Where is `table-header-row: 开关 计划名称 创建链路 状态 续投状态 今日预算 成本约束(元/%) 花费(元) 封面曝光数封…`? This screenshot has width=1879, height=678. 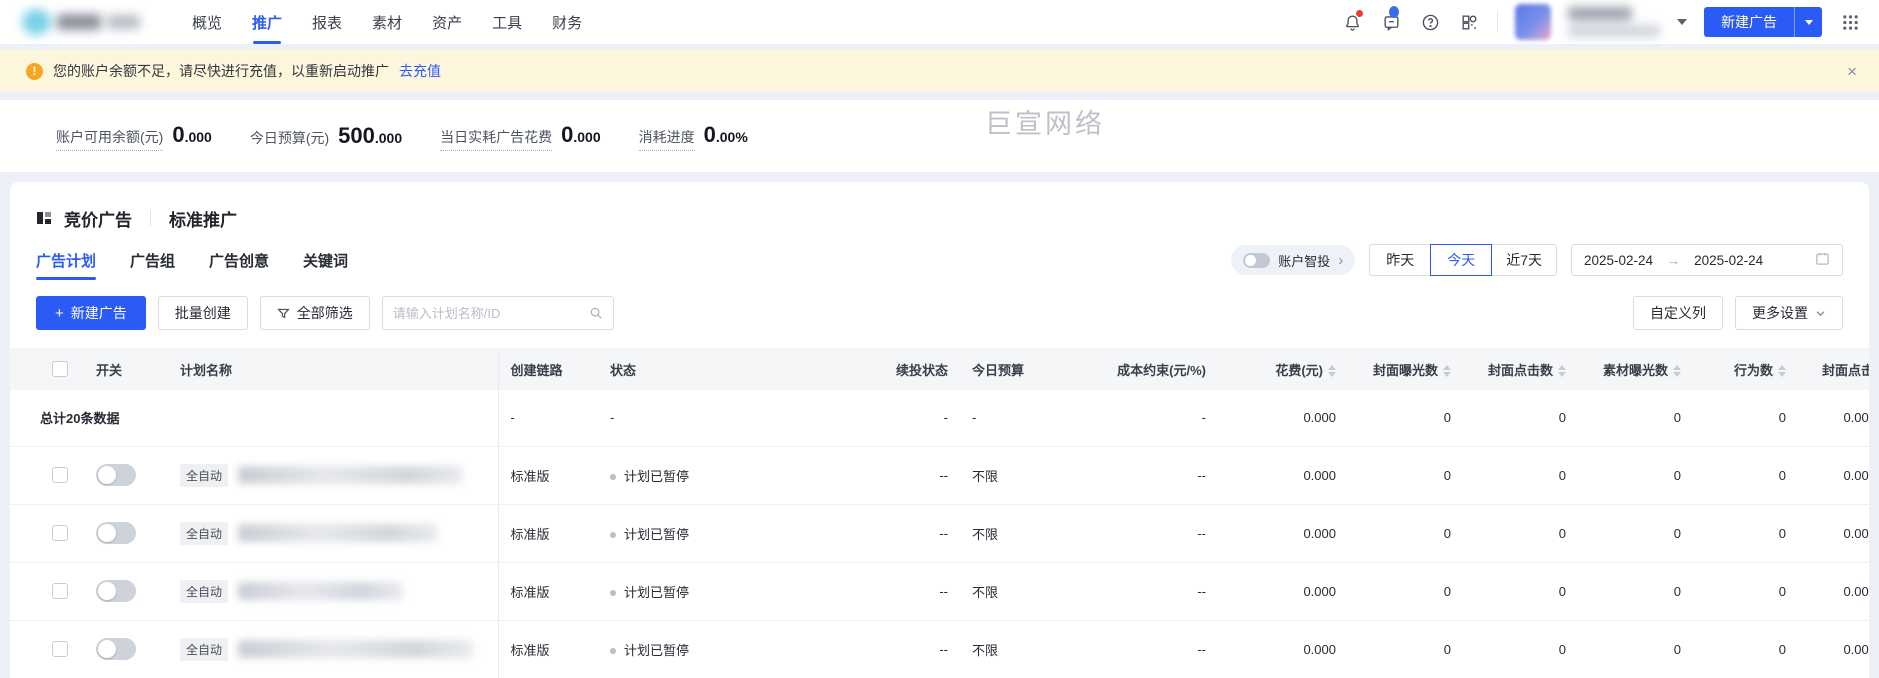 table-header-row: 开关 计划名称 创建链路 状态 续投状态 今日预算 成本约束(元/%) 花费(元) 封面曝光数封… is located at coordinates (939, 369).